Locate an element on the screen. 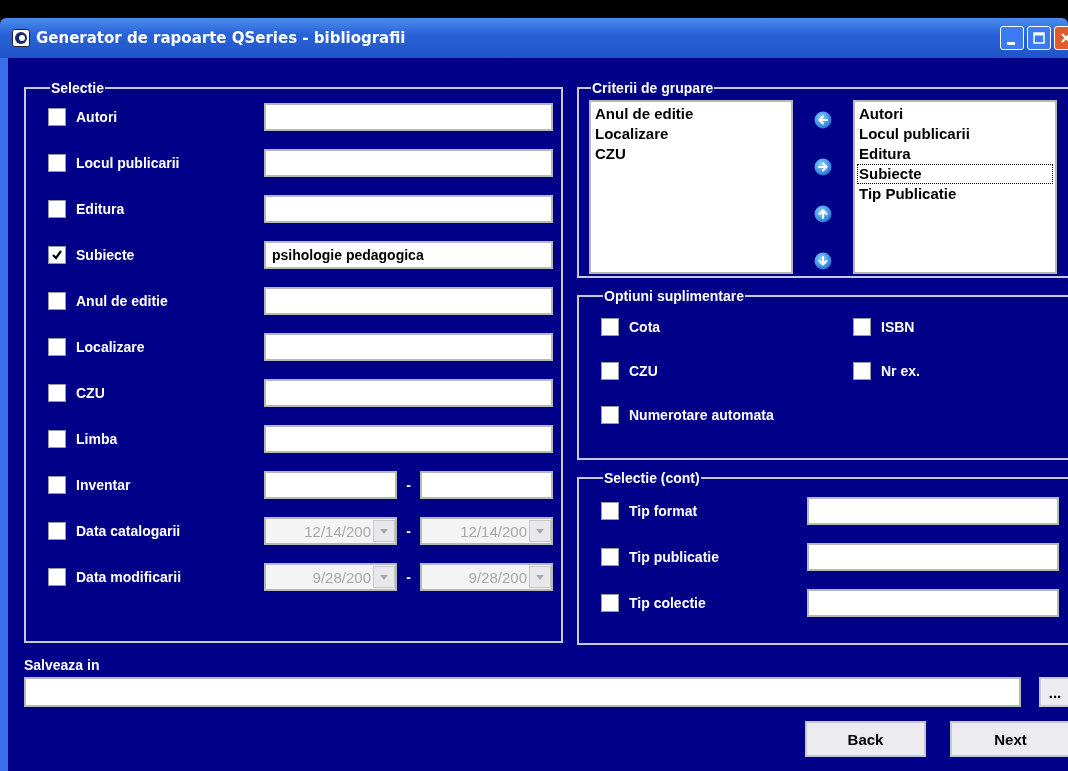  list-box: Autori Locul publicarii Editura Subiecte Tip Publicatie is located at coordinates (955, 187).